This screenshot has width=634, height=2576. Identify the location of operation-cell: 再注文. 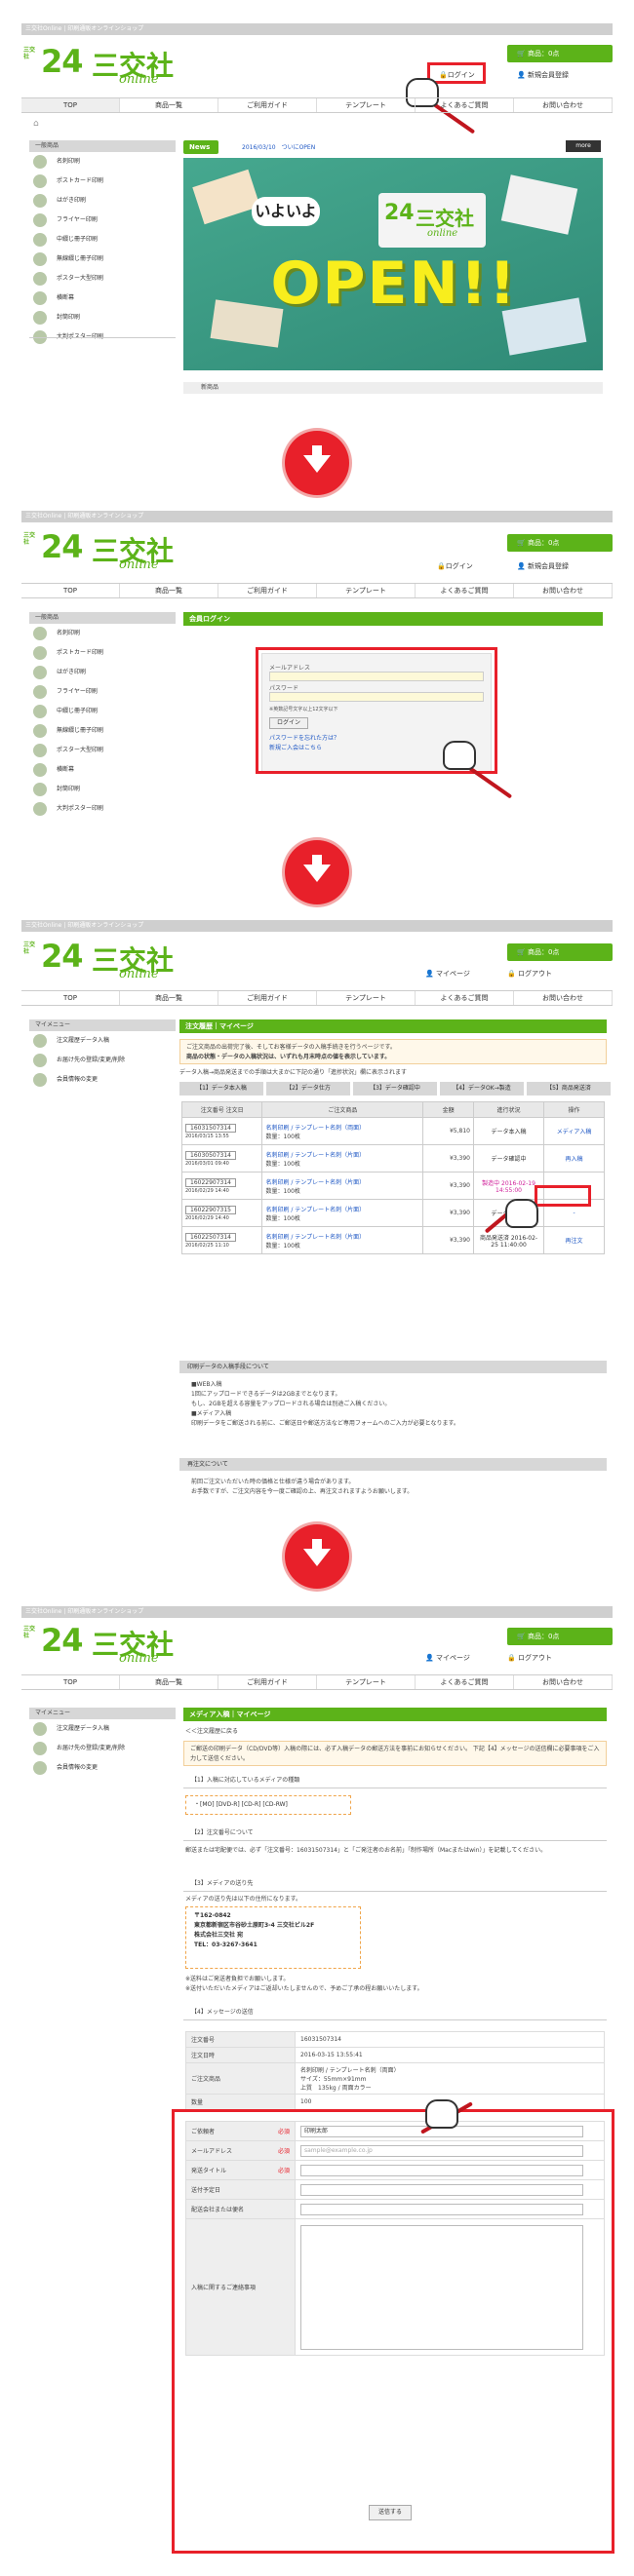
(574, 1240).